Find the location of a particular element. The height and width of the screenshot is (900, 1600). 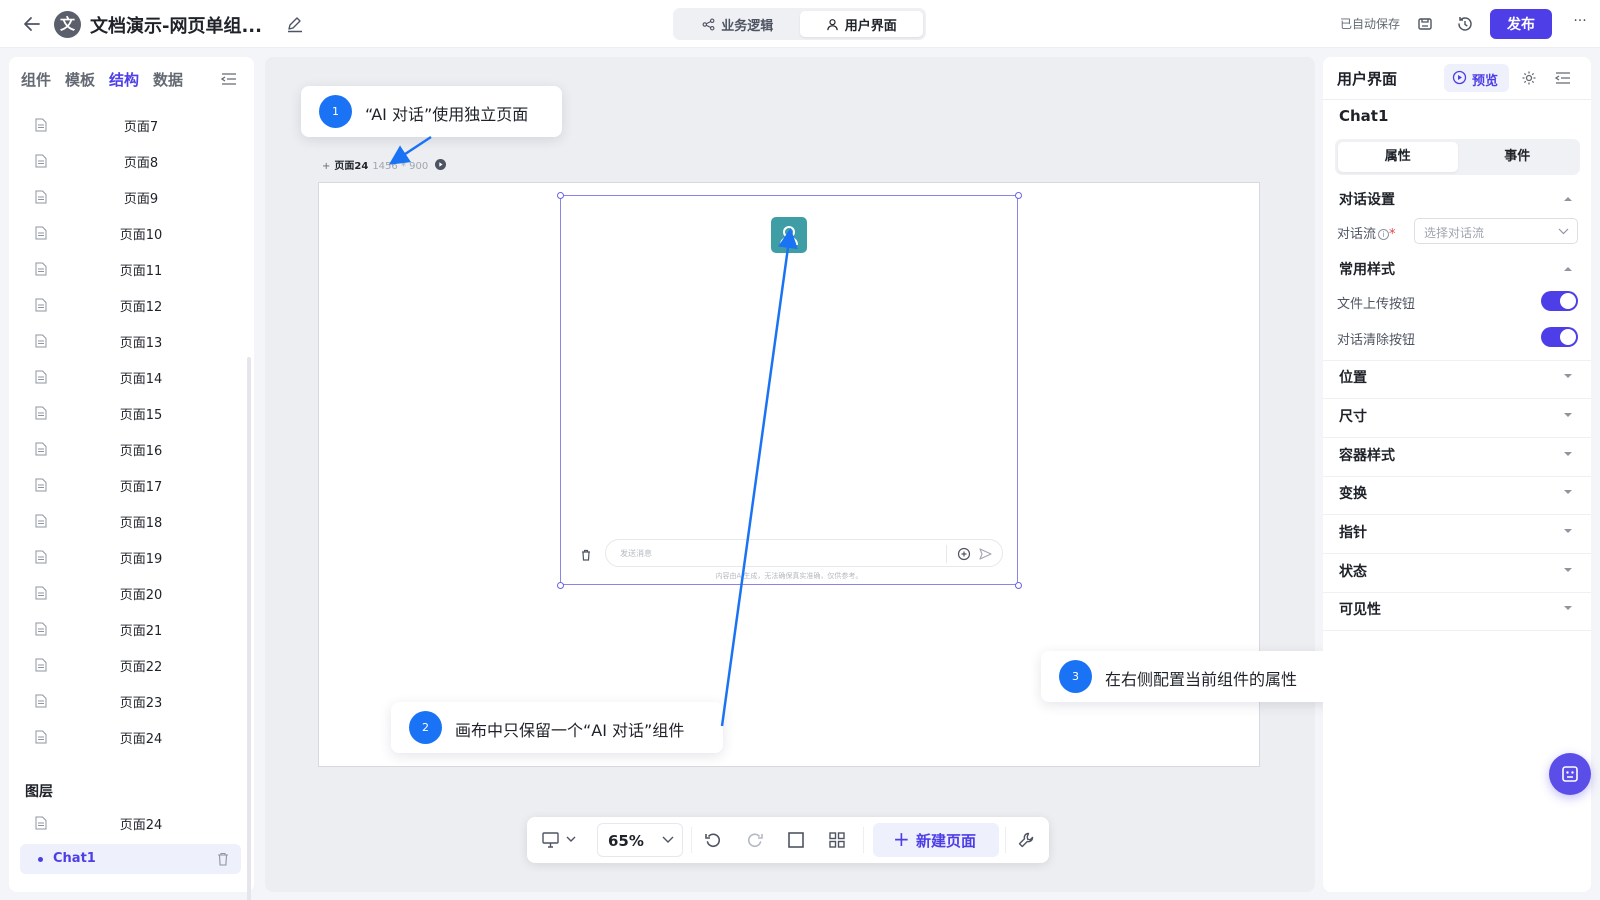

tab-data: 数据 is located at coordinates (168, 79).